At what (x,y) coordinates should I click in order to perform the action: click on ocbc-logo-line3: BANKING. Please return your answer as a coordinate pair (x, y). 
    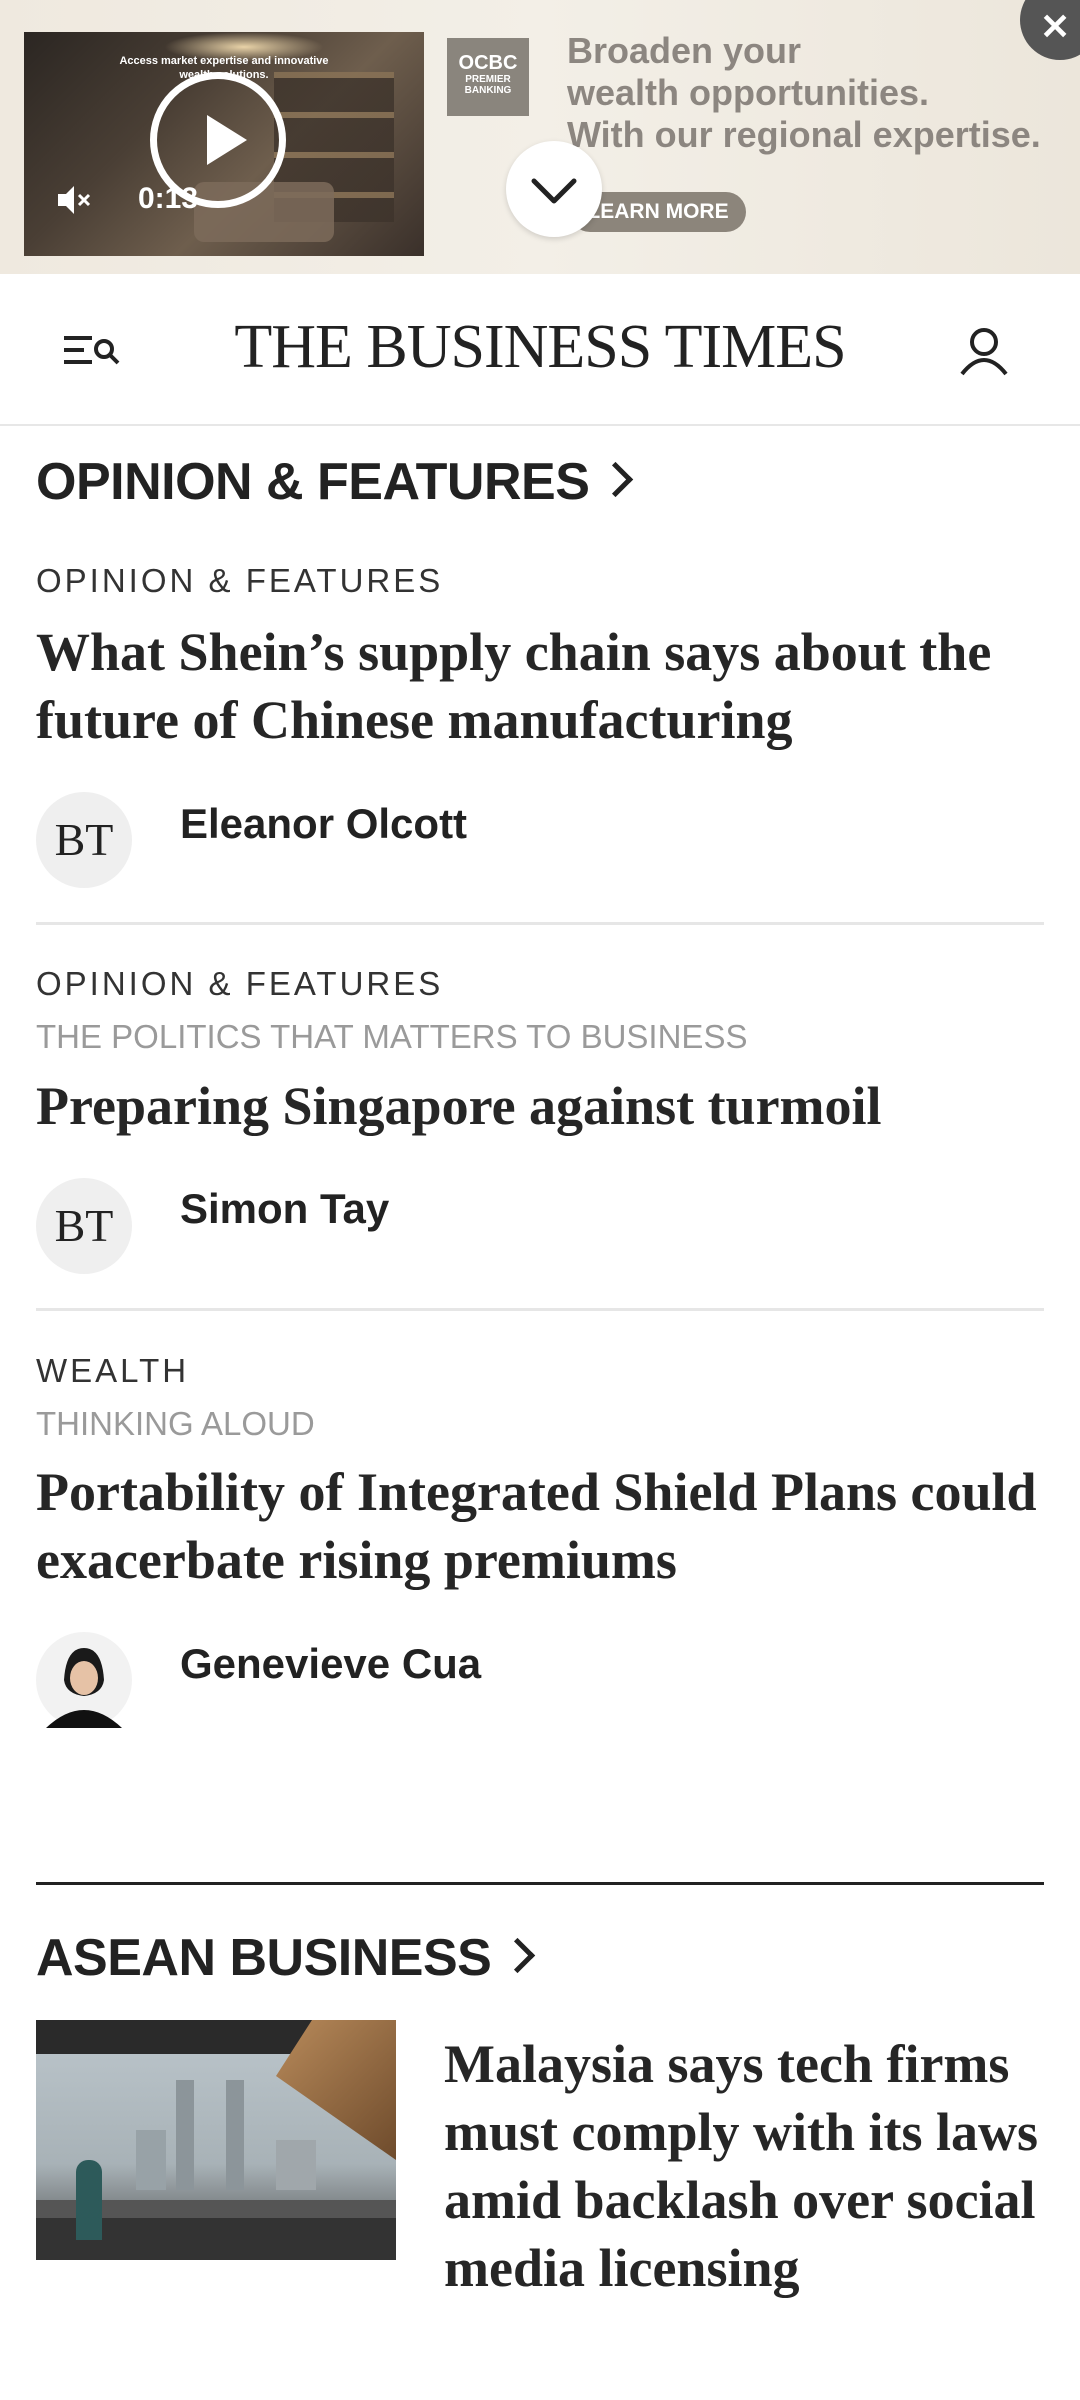
    Looking at the image, I should click on (488, 90).